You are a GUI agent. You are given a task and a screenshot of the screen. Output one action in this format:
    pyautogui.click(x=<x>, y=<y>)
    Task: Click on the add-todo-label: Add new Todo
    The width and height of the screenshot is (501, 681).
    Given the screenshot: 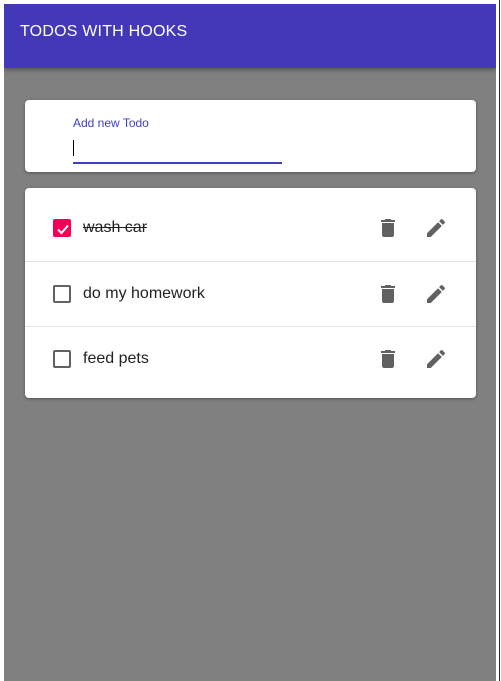 What is the action you would take?
    pyautogui.click(x=111, y=123)
    